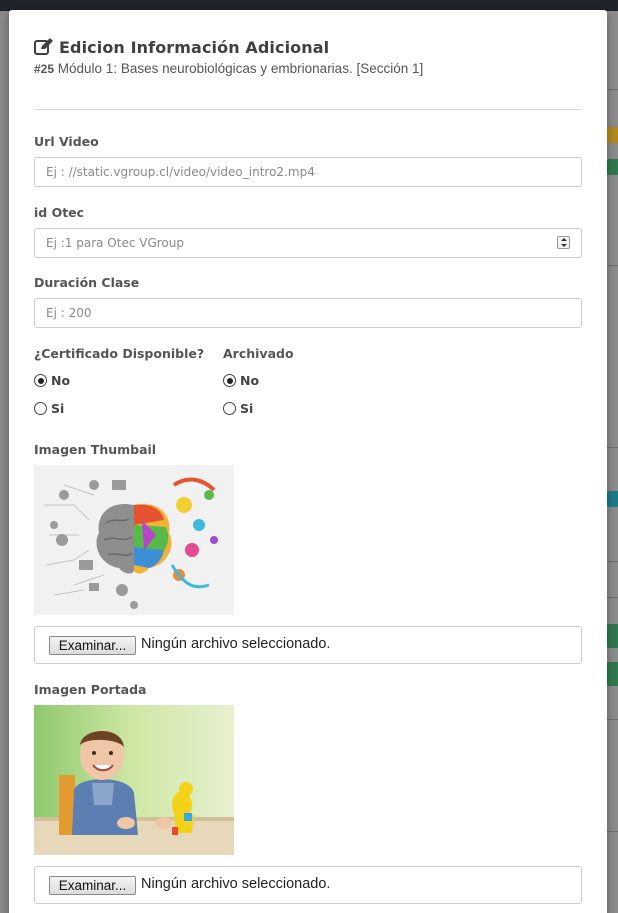  What do you see at coordinates (90, 689) in the screenshot?
I see `imagen-portada-label: Imagen Portada` at bounding box center [90, 689].